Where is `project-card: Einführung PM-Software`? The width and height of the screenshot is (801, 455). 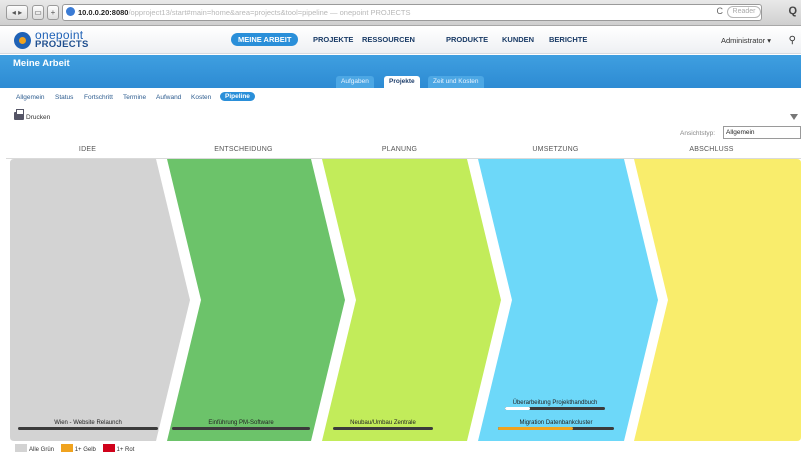
project-card: Einführung PM-Software is located at coordinates (241, 425).